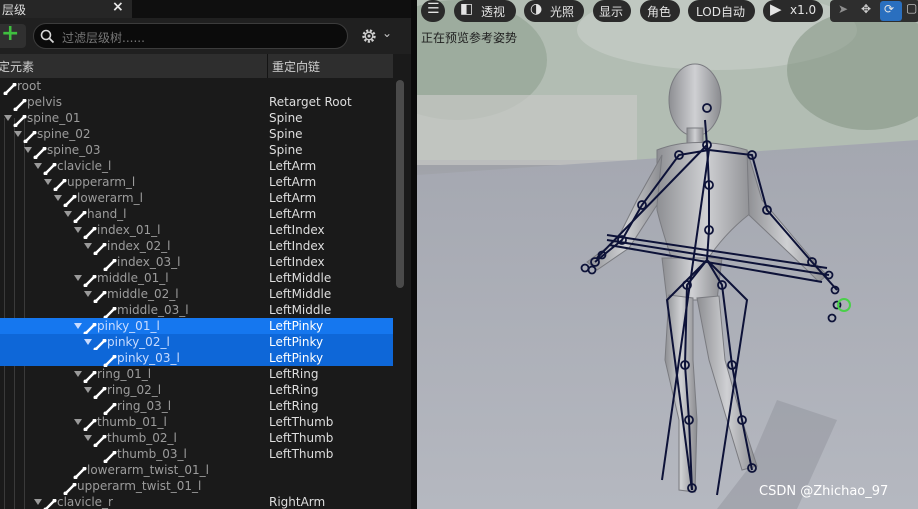 Image resolution: width=918 pixels, height=509 pixels. I want to click on bone-row: spine_01 Spine, so click(196, 119).